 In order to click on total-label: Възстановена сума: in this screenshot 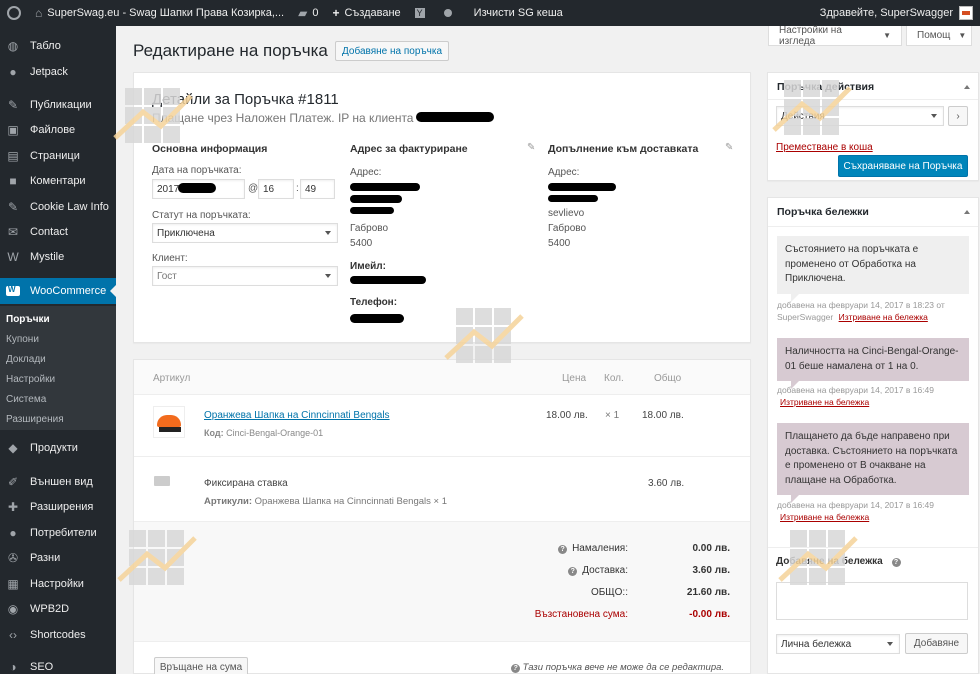, I will do `click(581, 614)`.